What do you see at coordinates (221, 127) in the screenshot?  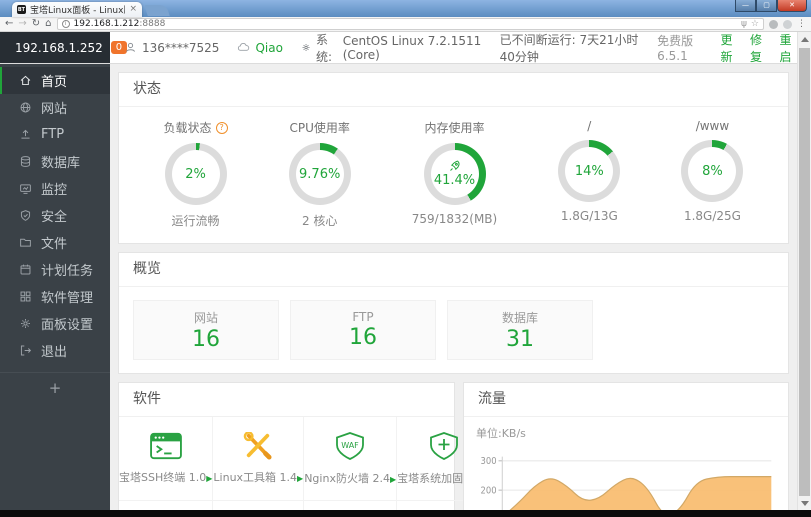 I see `help-icon: ?` at bounding box center [221, 127].